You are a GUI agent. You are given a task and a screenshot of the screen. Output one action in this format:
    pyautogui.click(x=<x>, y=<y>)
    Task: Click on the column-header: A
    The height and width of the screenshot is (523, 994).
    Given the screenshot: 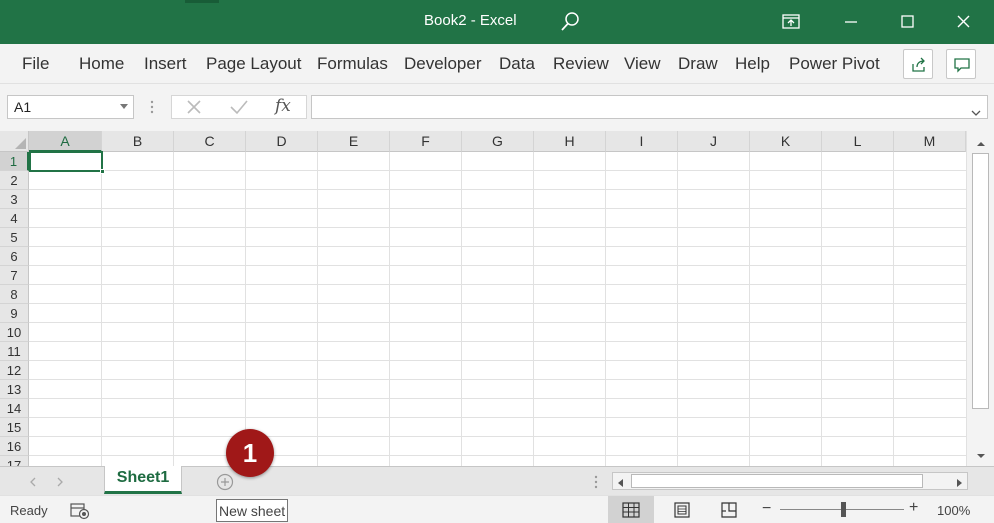 What is the action you would take?
    pyautogui.click(x=65, y=141)
    